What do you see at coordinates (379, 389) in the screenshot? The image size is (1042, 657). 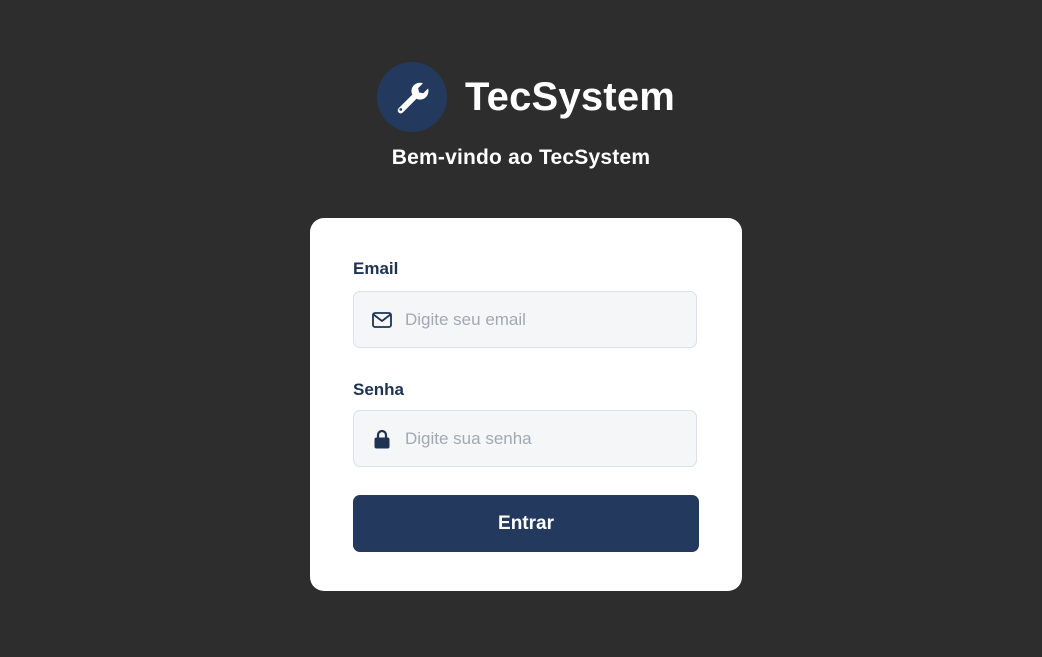 I see `password-label: Senha` at bounding box center [379, 389].